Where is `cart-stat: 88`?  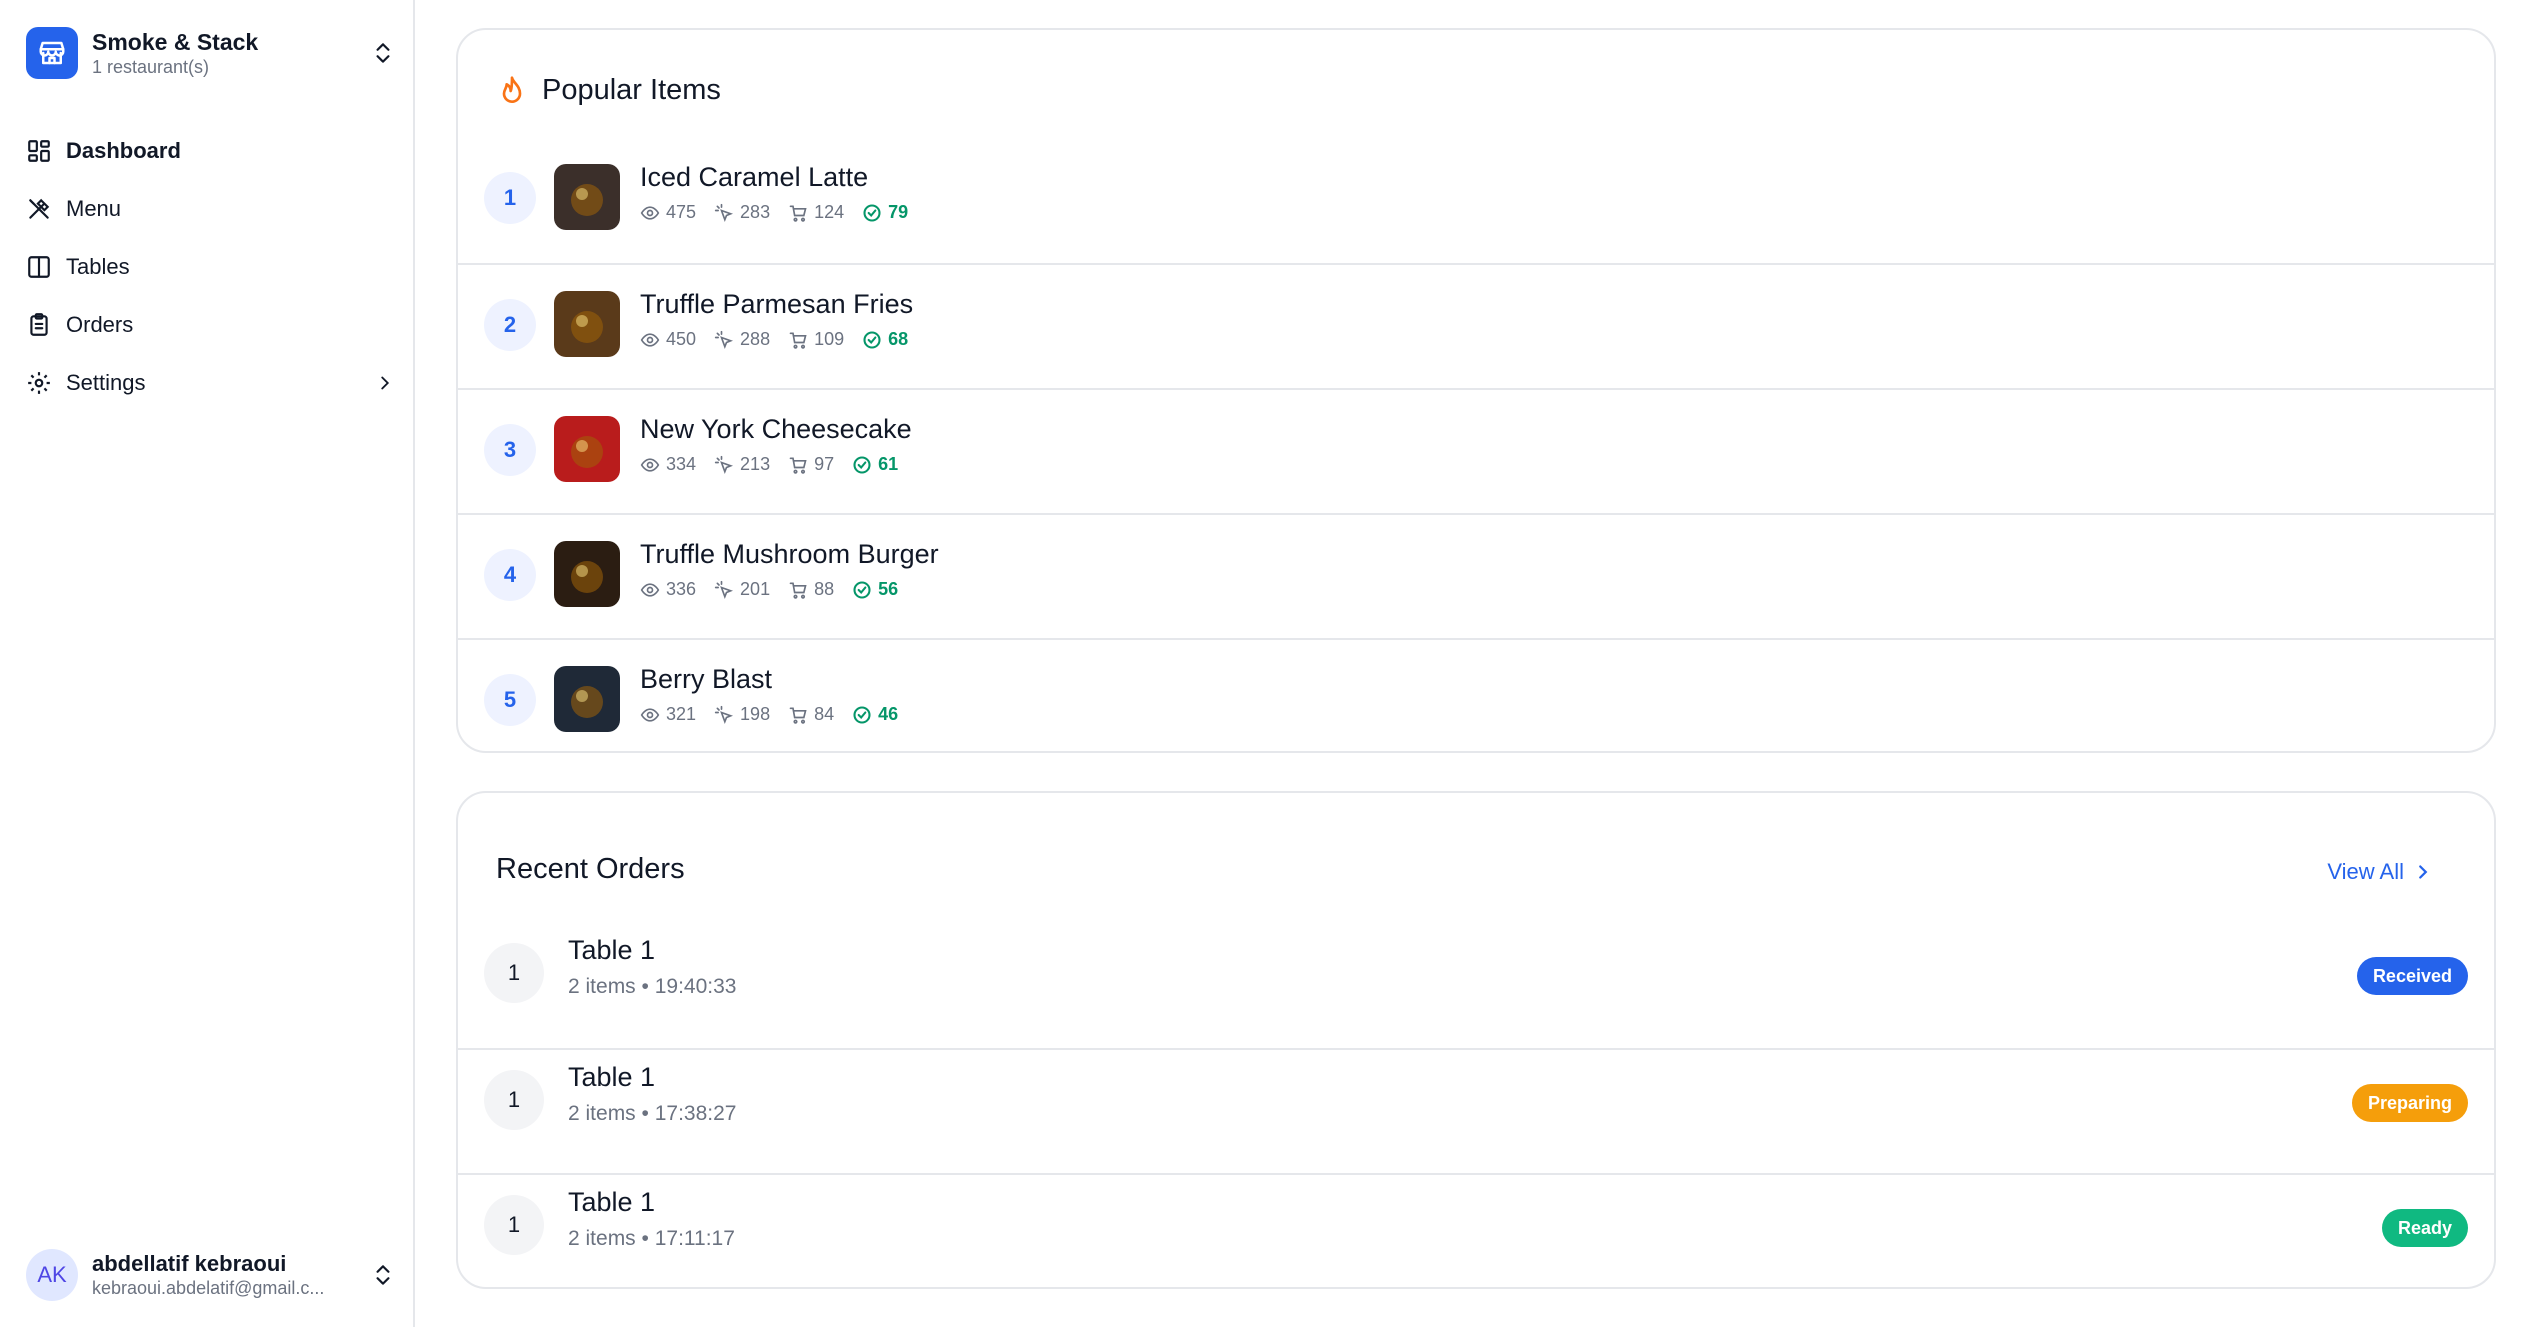
cart-stat: 88 is located at coordinates (811, 589).